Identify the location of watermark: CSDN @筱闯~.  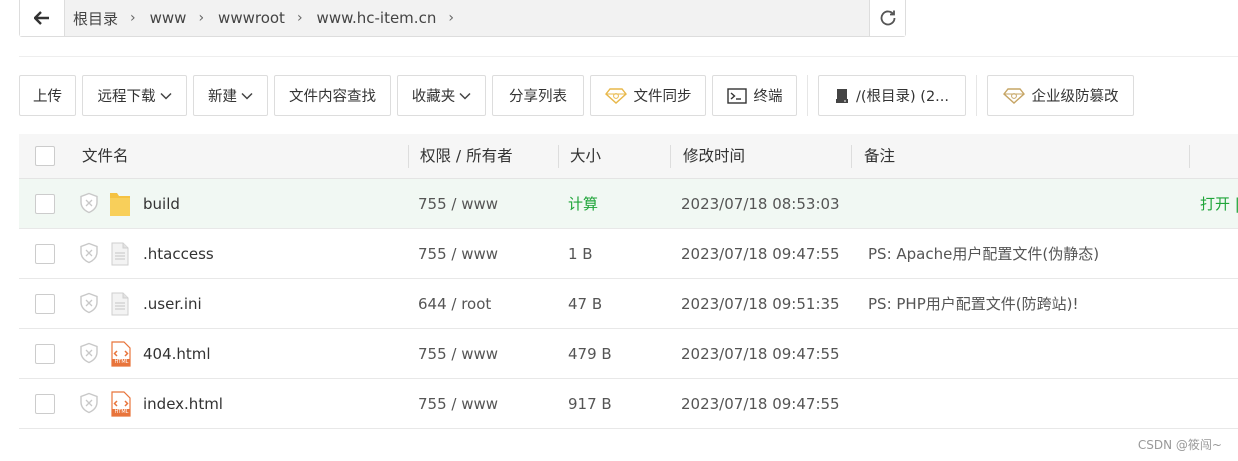
(1179, 445).